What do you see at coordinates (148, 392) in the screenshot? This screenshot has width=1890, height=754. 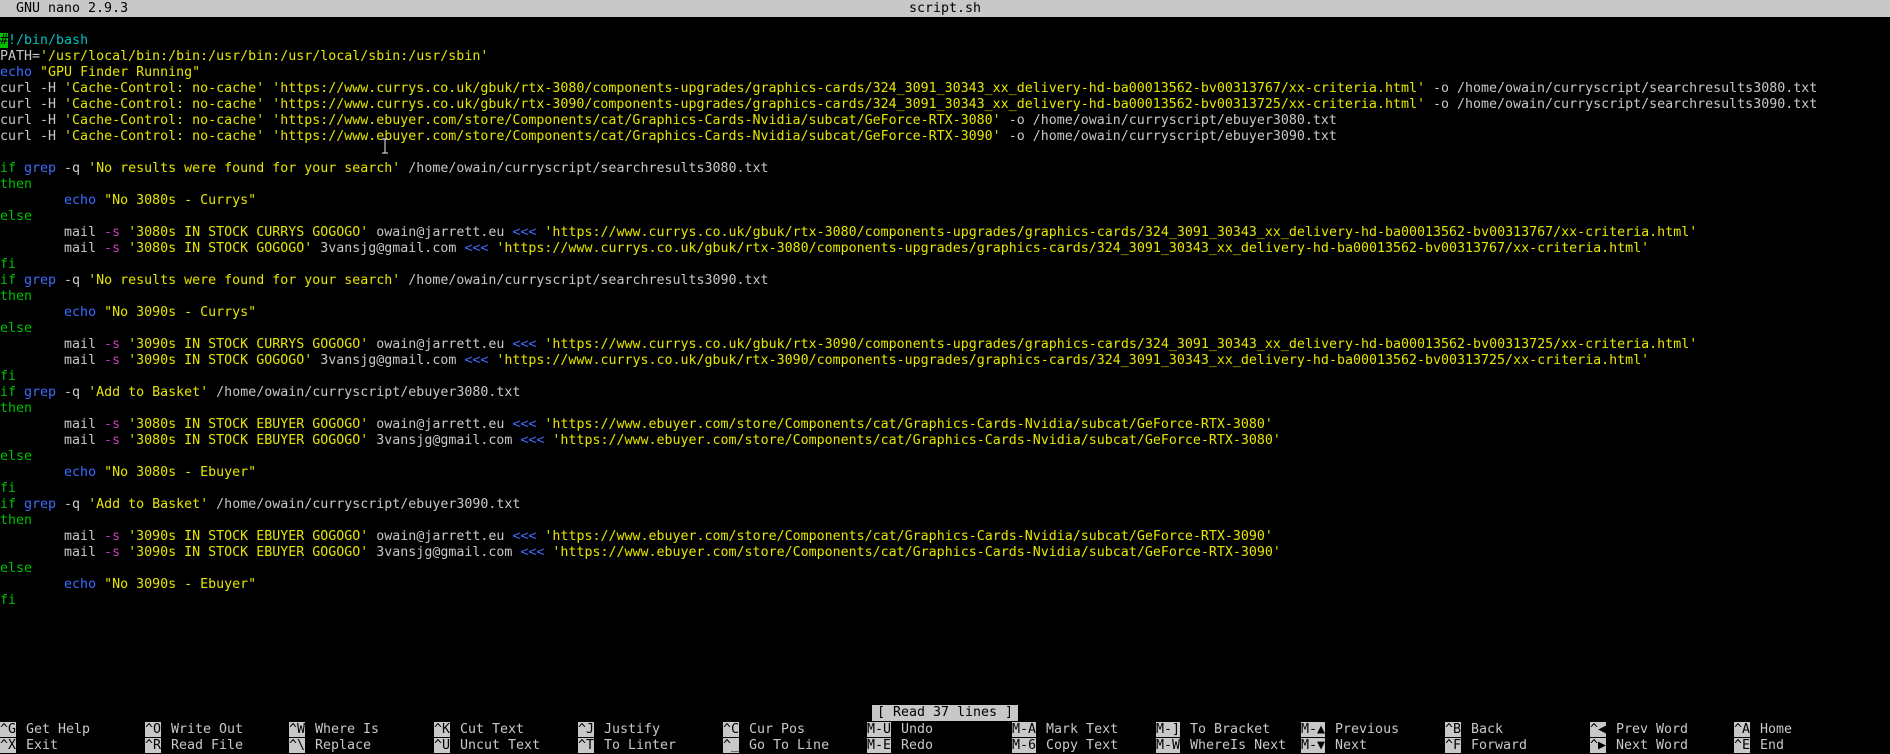 I see `grep-pattern: 'Add to Basket'` at bounding box center [148, 392].